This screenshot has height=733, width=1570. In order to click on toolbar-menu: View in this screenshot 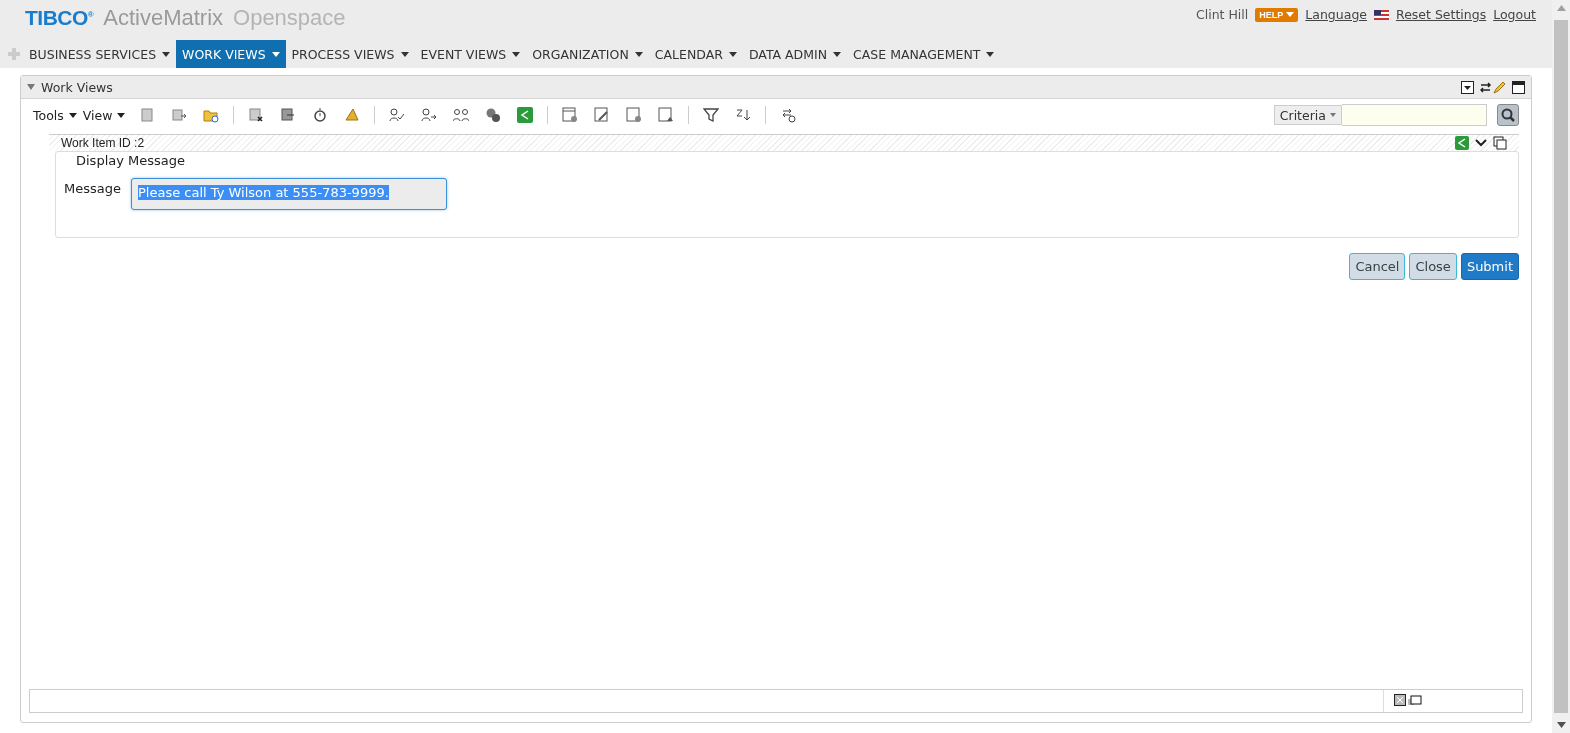, I will do `click(104, 115)`.